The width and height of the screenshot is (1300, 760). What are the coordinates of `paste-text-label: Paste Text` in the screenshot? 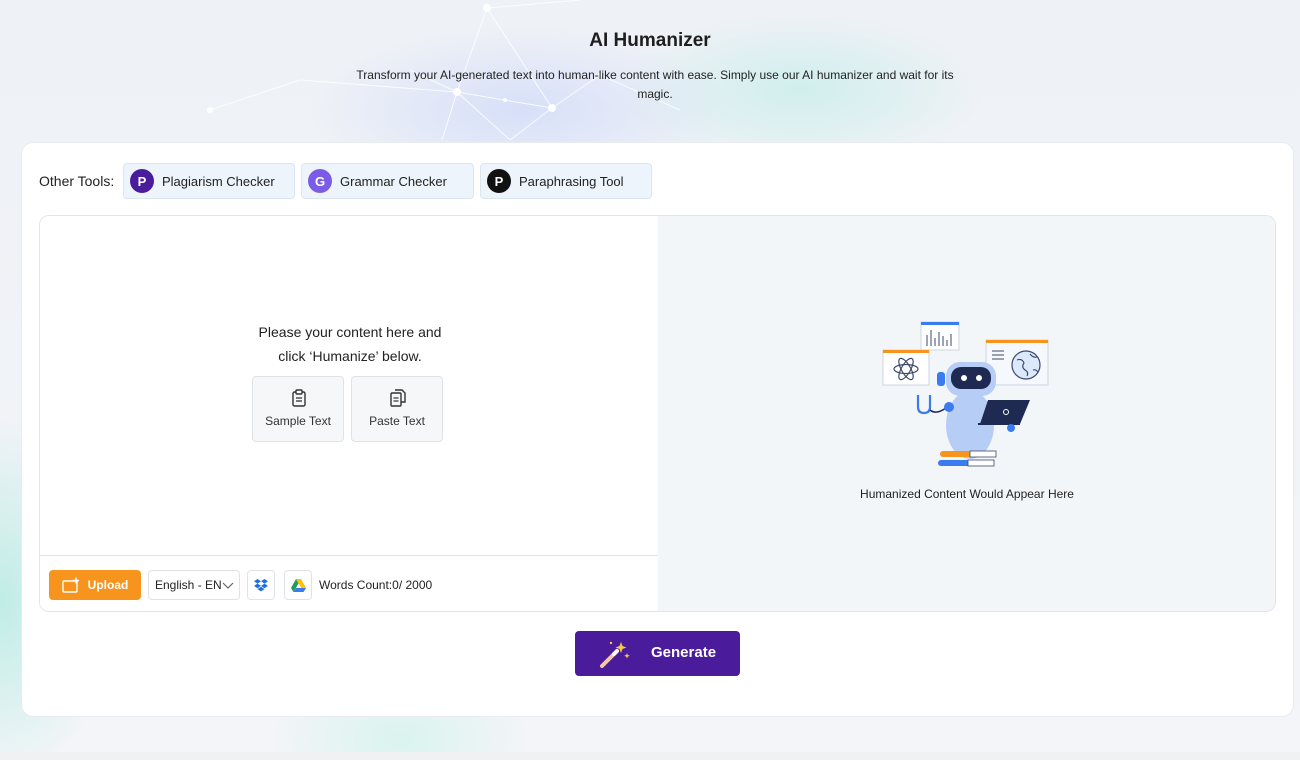 It's located at (397, 421).